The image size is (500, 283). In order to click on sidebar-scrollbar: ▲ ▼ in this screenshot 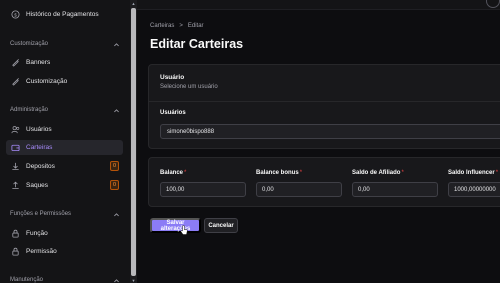, I will do `click(133, 141)`.